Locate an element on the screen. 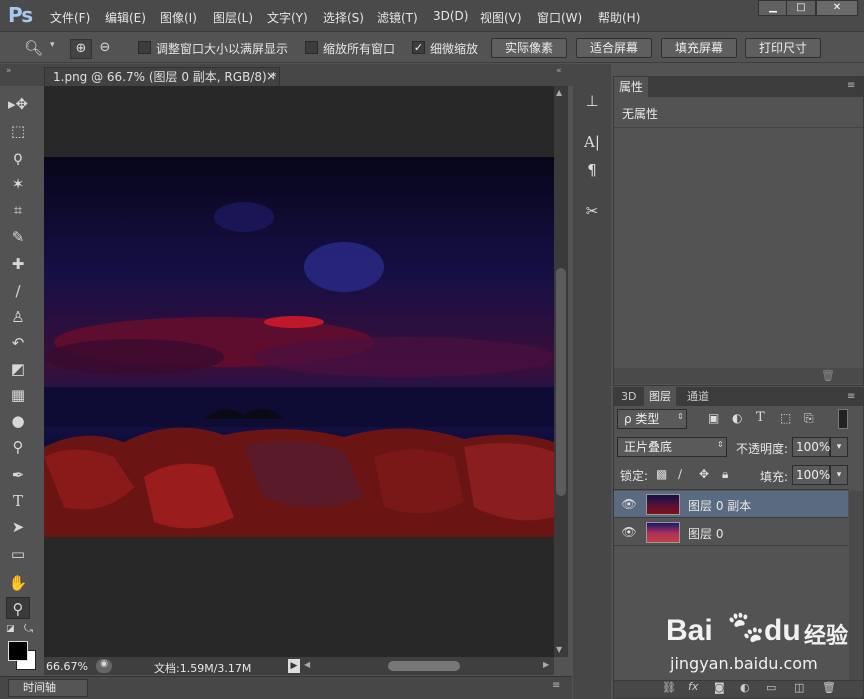 This screenshot has height=699, width=864. close-button: ✕ is located at coordinates (837, 8).